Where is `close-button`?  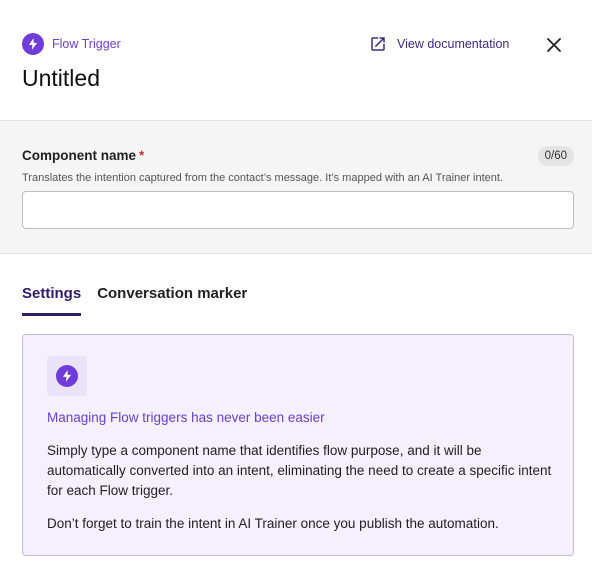 close-button is located at coordinates (554, 45).